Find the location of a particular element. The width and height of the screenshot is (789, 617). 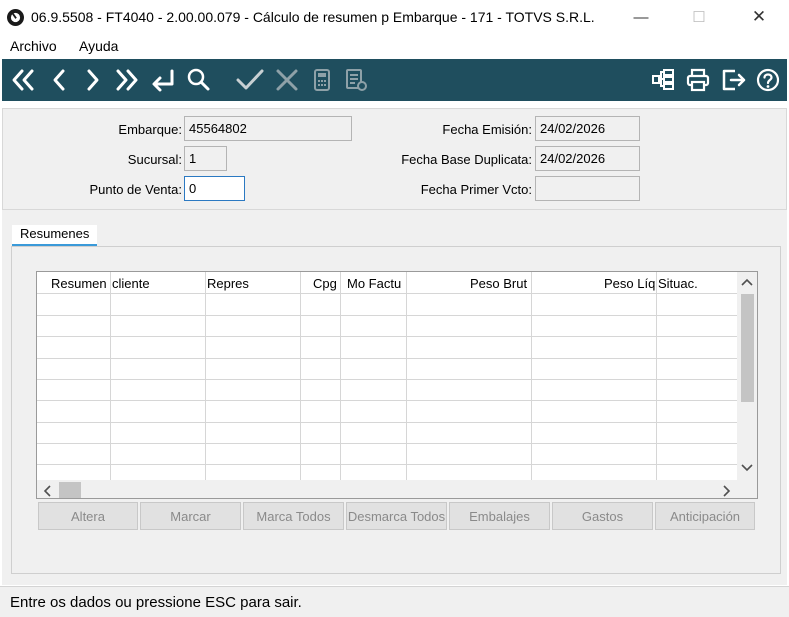

cancel-x-icon is located at coordinates (287, 80).